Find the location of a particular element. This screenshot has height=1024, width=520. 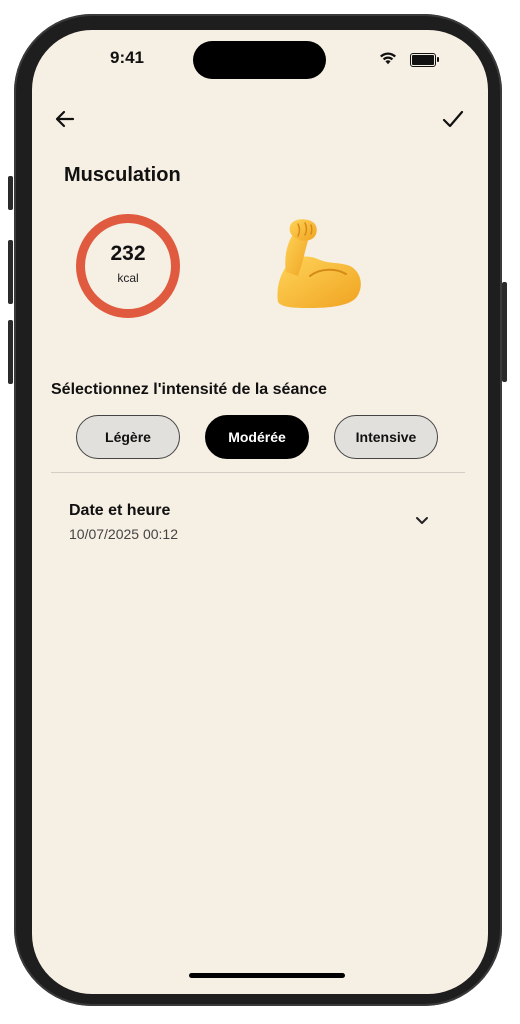

calories-unit: kcal is located at coordinates (128, 278).